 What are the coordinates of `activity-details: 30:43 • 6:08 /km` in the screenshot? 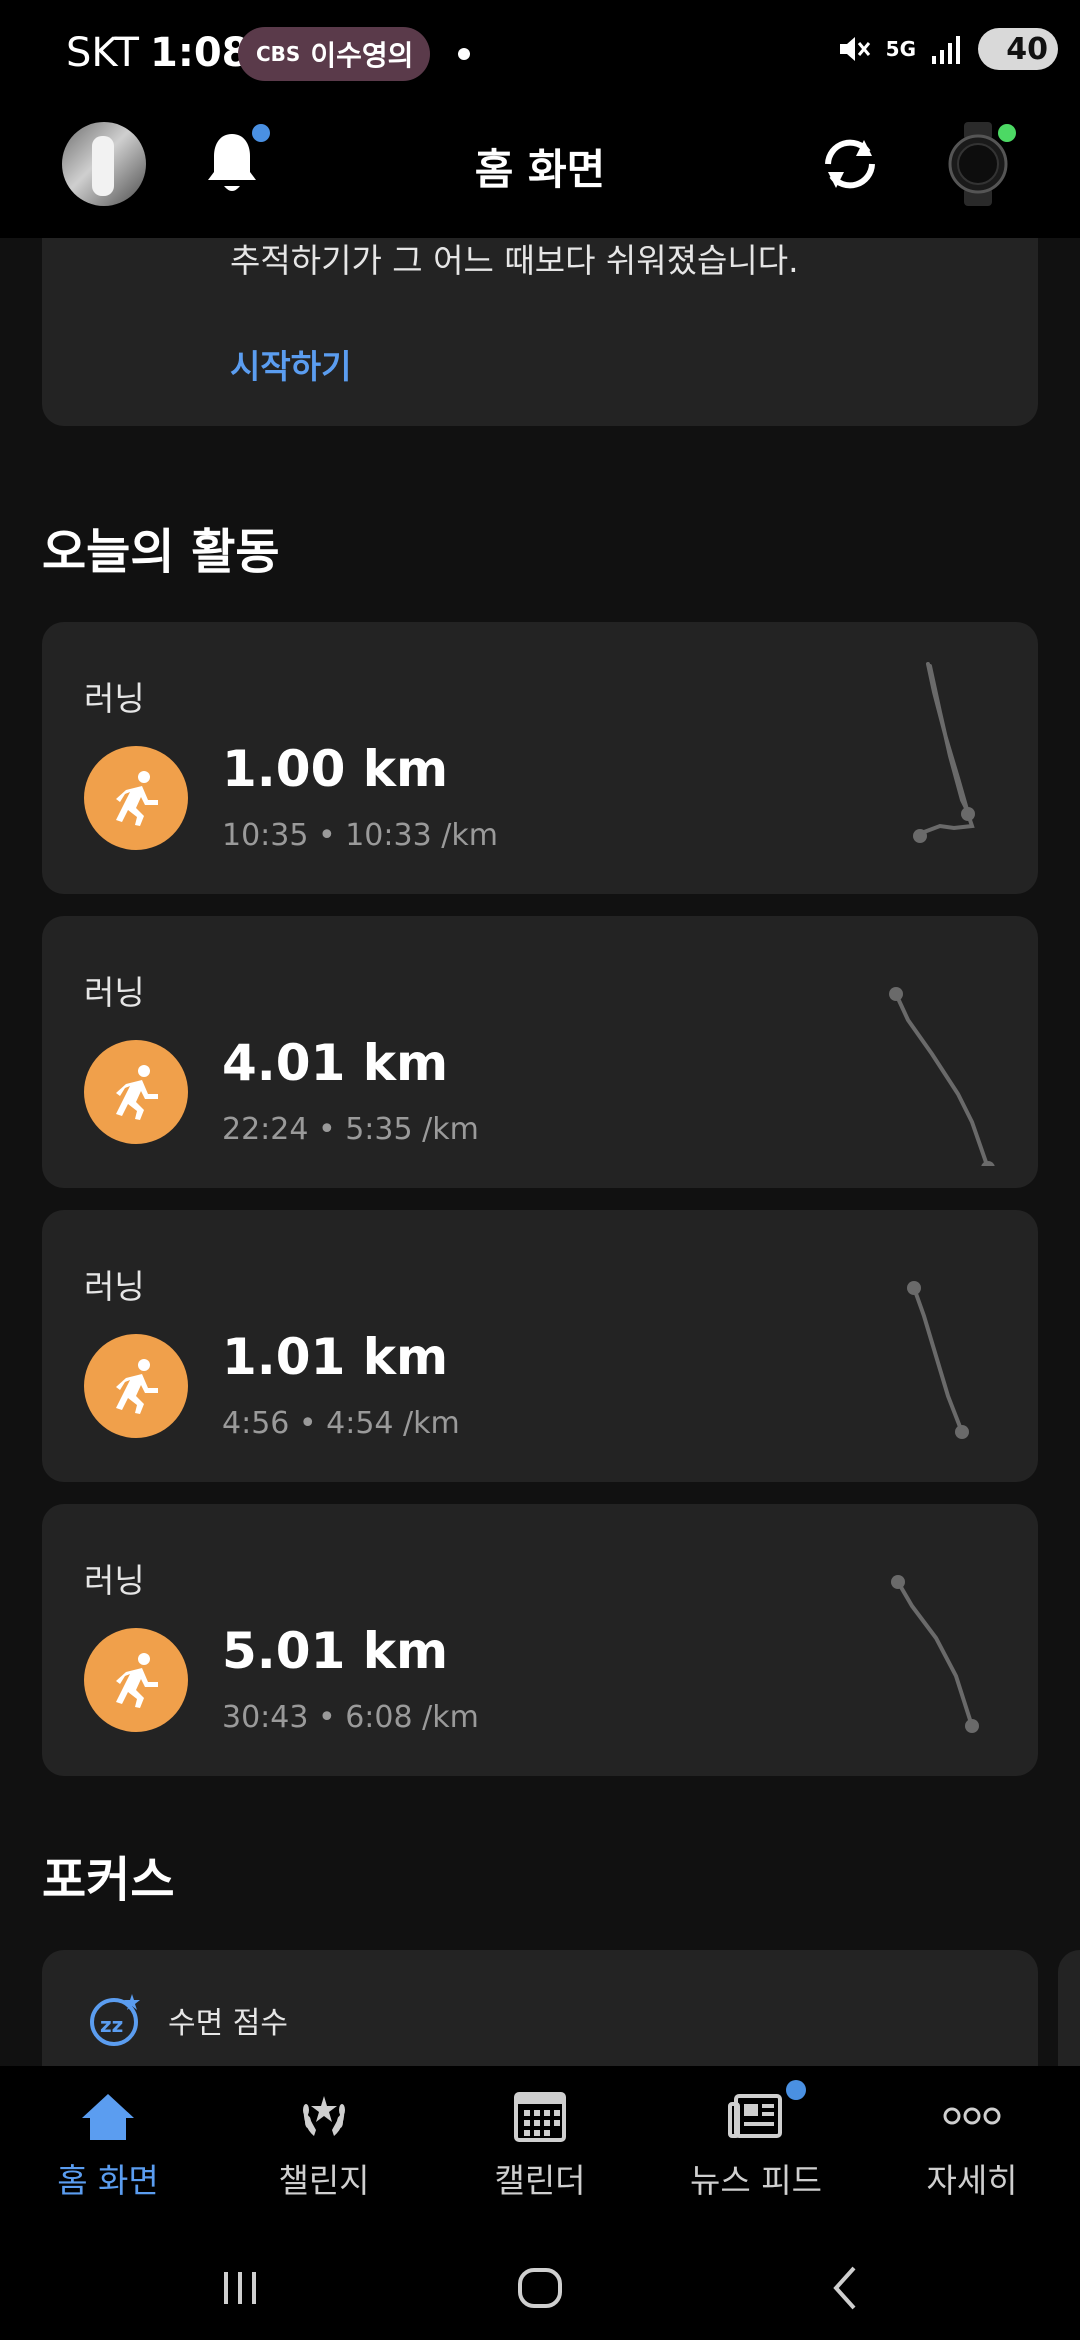 It's located at (350, 1717).